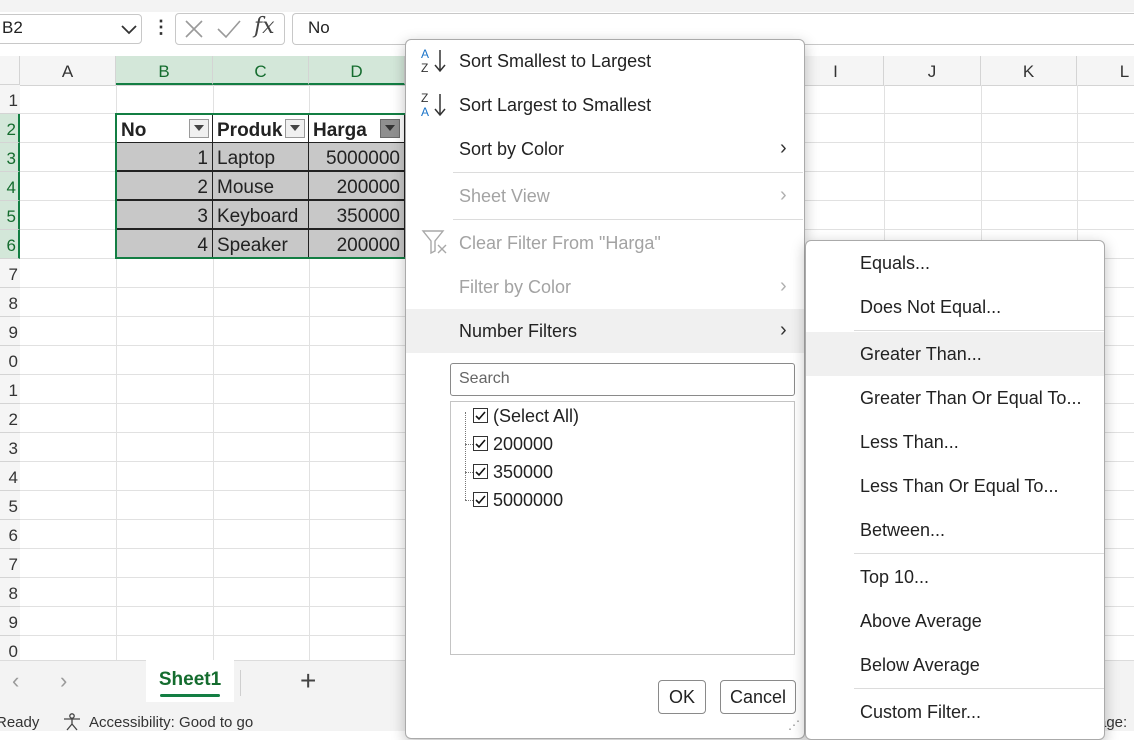 Image resolution: width=1134 pixels, height=740 pixels. What do you see at coordinates (523, 472) in the screenshot?
I see `checkbox-label: 350000` at bounding box center [523, 472].